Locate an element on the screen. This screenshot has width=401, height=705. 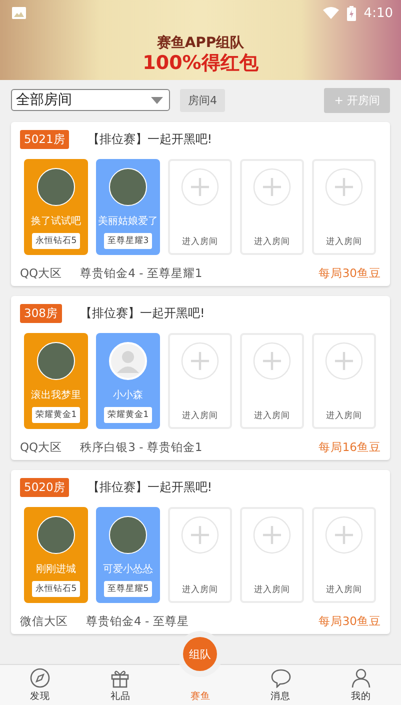
player-name: 滚出我梦里 is located at coordinates (56, 395).